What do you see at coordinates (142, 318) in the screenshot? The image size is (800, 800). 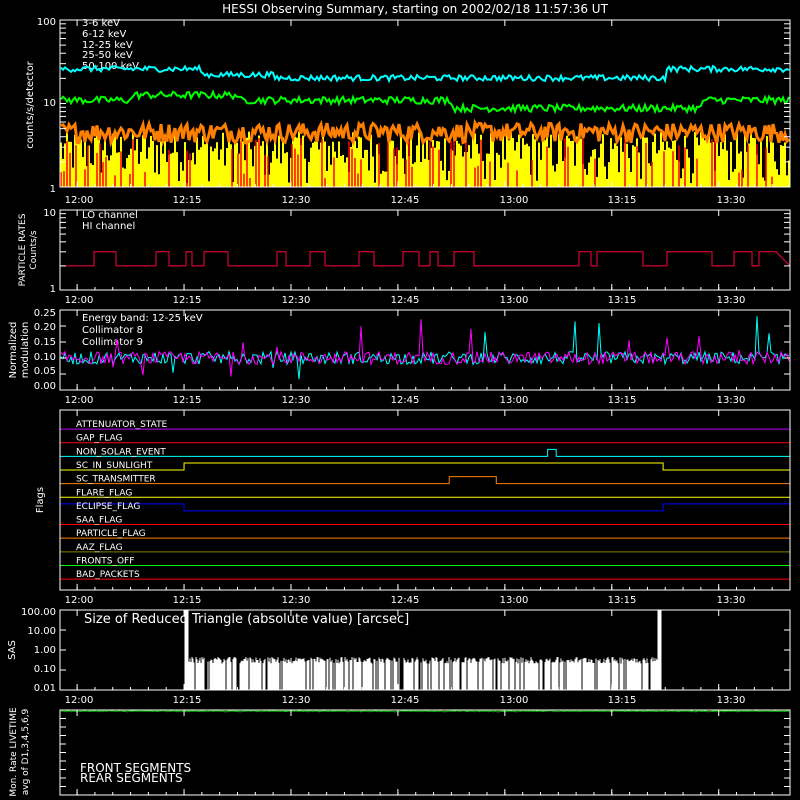 I see `modulation-energy-band: Energy band: 12-25 keV` at bounding box center [142, 318].